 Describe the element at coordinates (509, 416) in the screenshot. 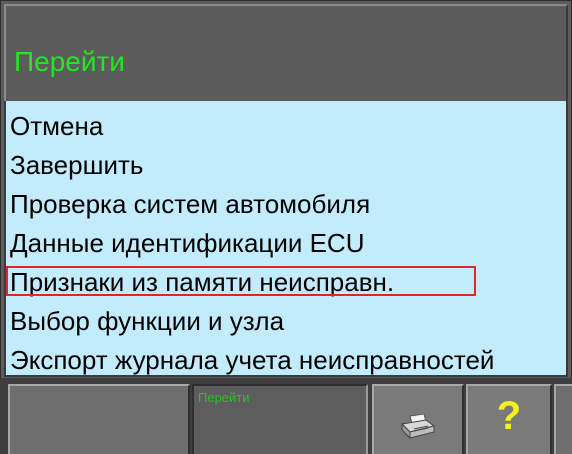

I see `question-mark-icon: ?` at that location.